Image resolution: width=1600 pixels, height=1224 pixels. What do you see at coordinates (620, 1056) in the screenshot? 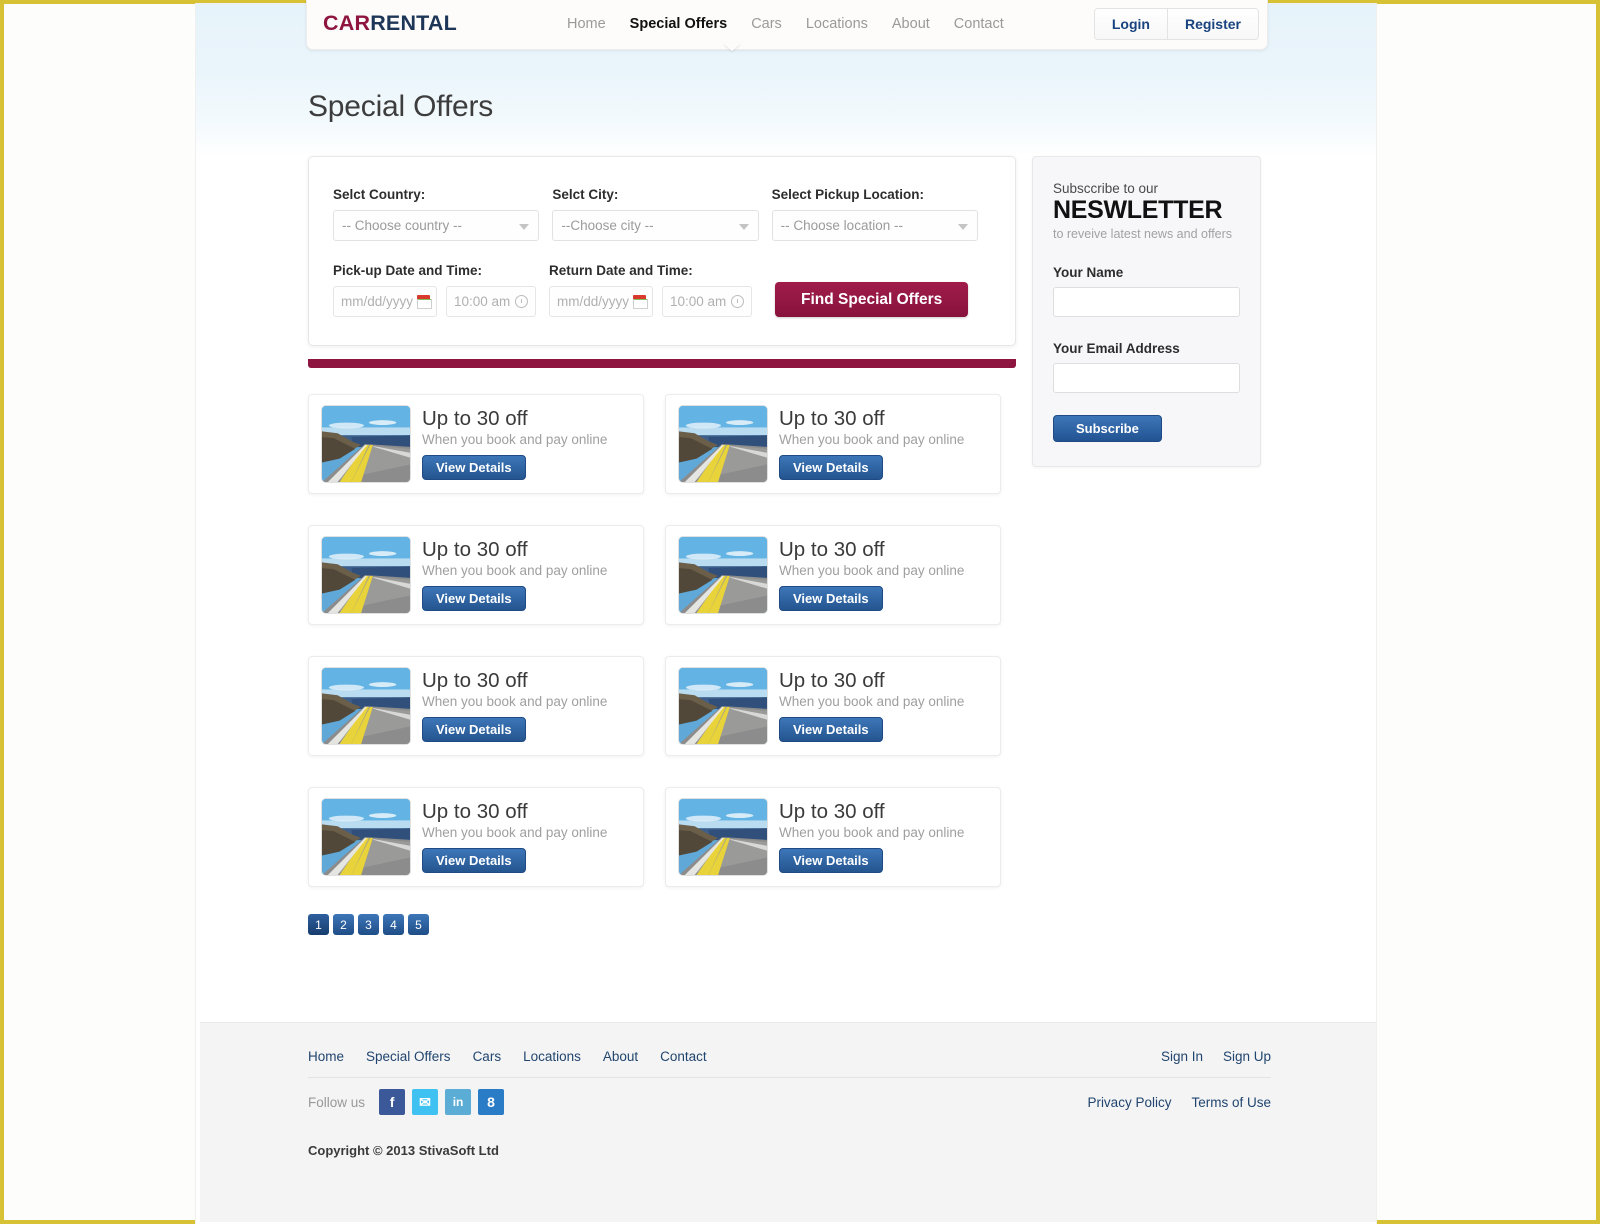
I see `footer-link-about: About` at bounding box center [620, 1056].